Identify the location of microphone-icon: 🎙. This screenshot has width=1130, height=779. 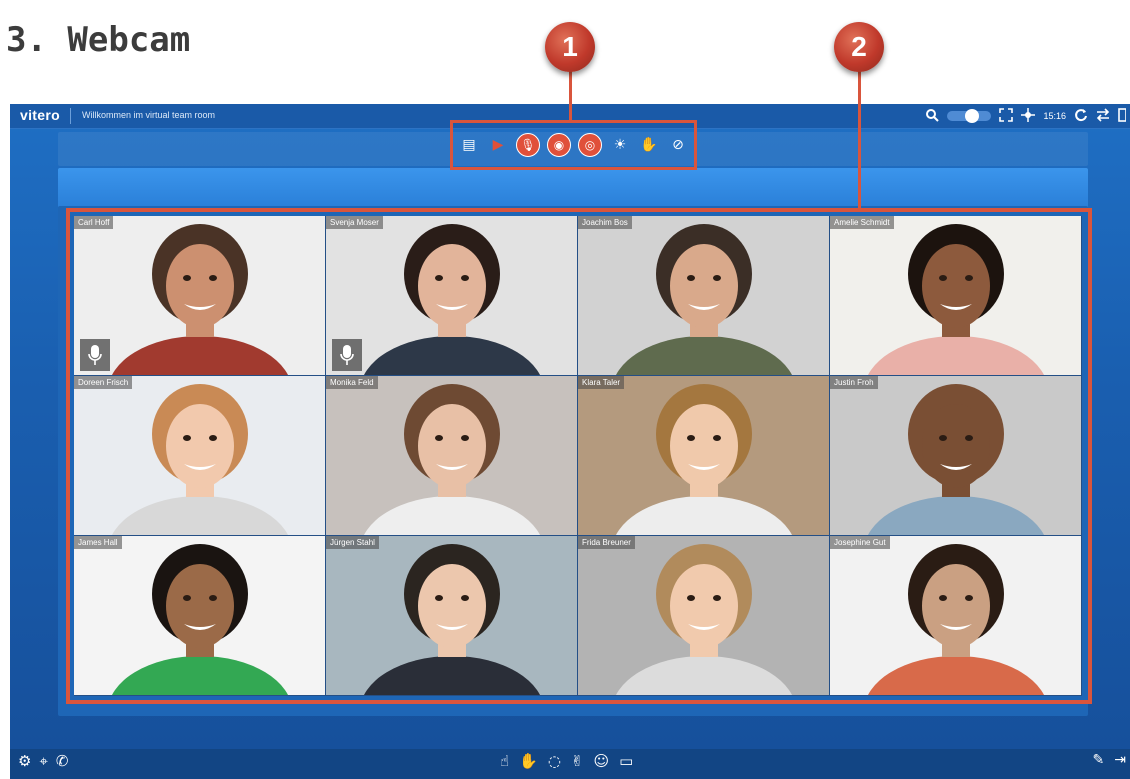
(528, 145).